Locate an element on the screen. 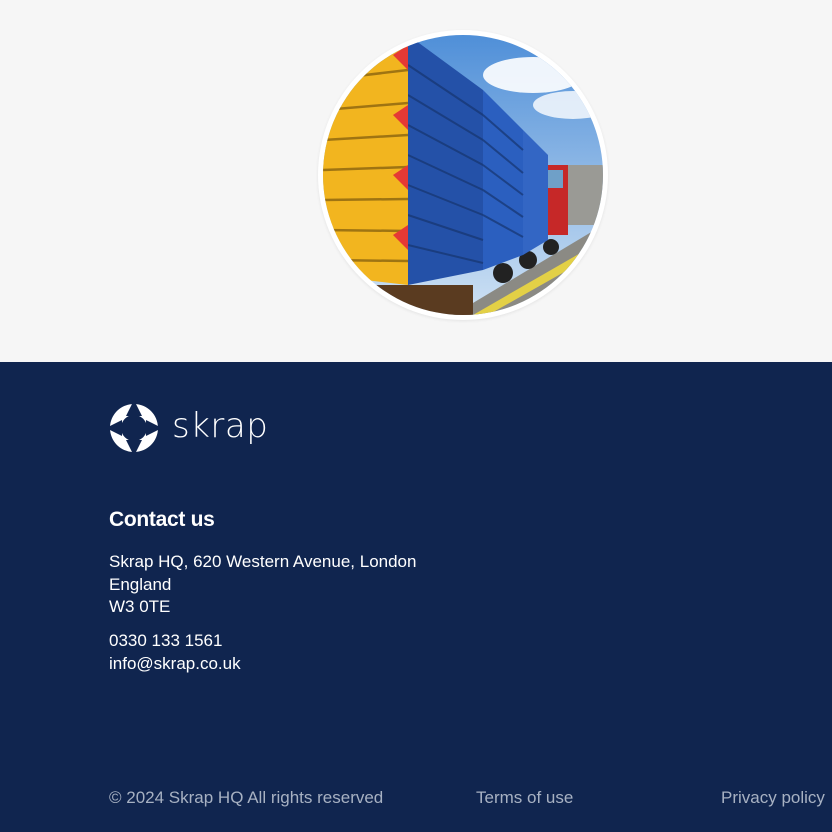 This screenshot has width=832, height=832. address-line-3: W3 0TE is located at coordinates (140, 606).